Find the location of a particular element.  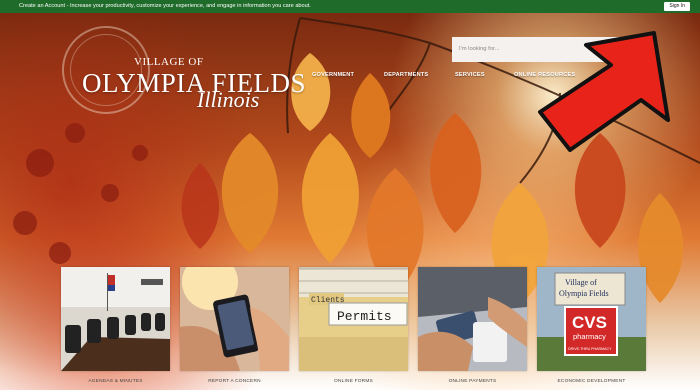

store-sub-text: pharmacy is located at coordinates (589, 336).